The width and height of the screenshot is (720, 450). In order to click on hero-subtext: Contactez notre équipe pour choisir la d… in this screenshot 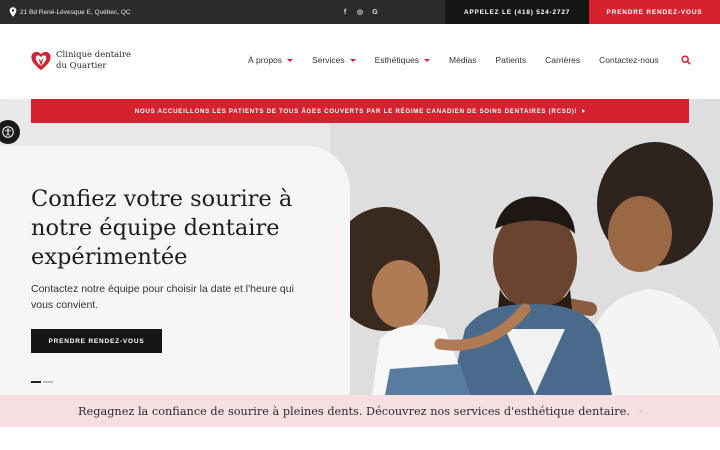, I will do `click(162, 297)`.